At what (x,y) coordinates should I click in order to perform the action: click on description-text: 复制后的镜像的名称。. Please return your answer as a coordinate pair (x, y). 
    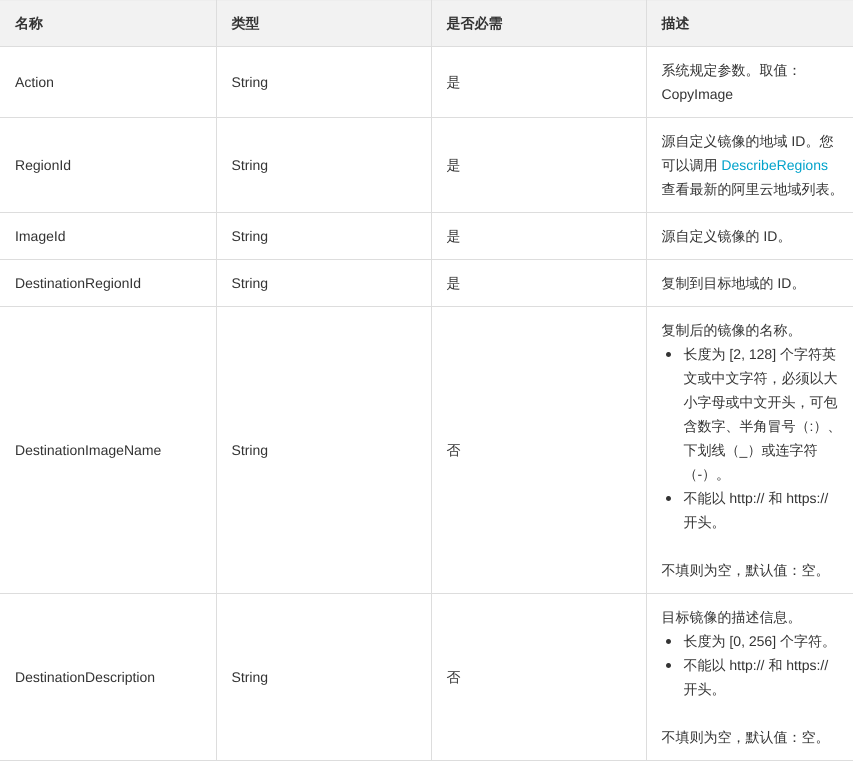
    Looking at the image, I should click on (732, 330).